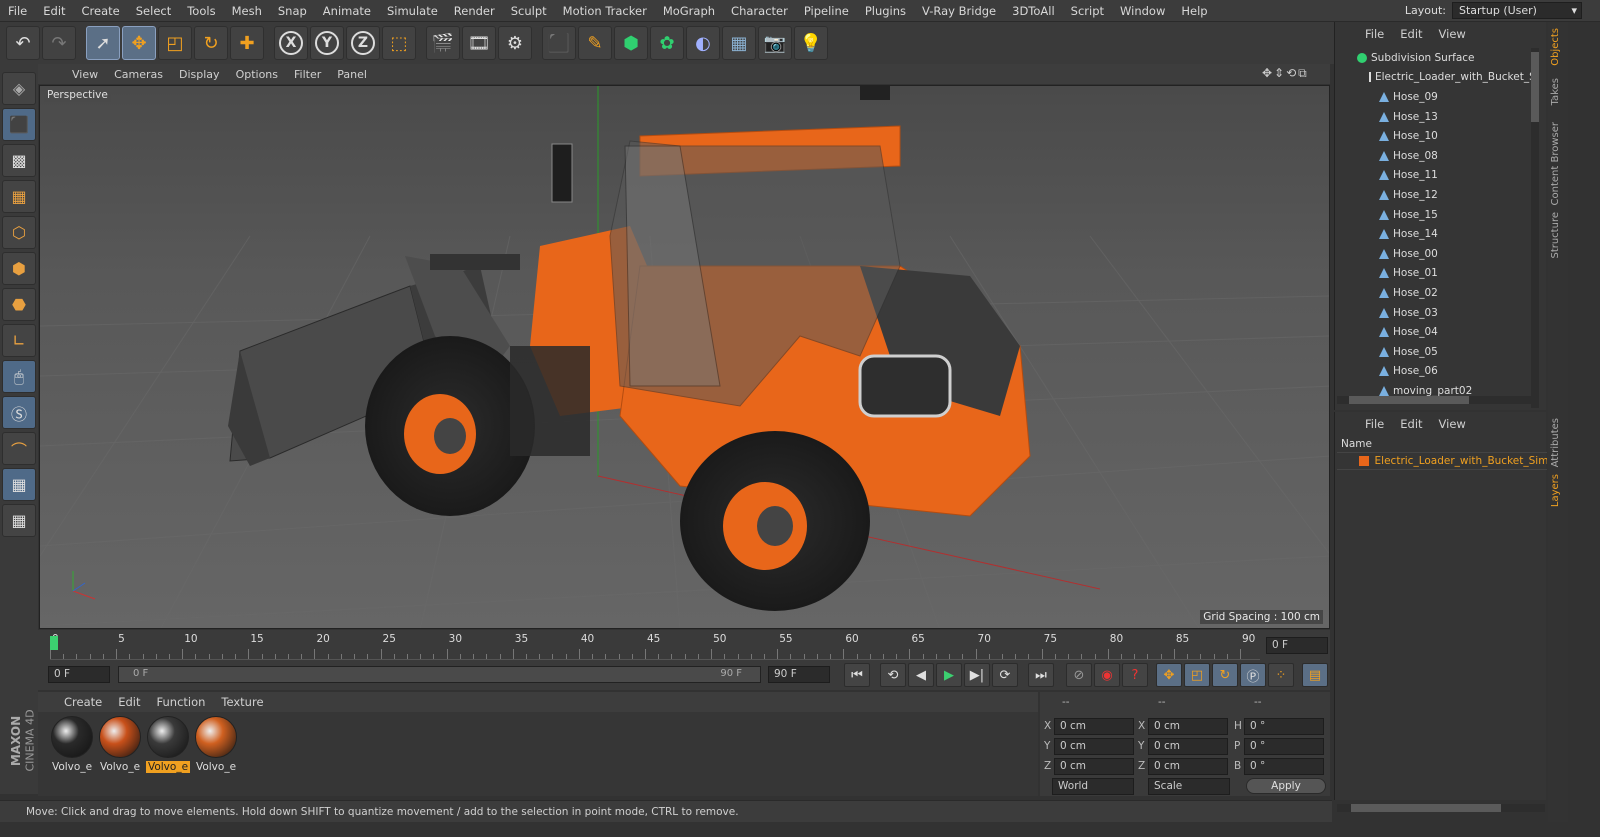 This screenshot has height=837, width=1600. I want to click on axis-mode-icon: ∟, so click(19, 340).